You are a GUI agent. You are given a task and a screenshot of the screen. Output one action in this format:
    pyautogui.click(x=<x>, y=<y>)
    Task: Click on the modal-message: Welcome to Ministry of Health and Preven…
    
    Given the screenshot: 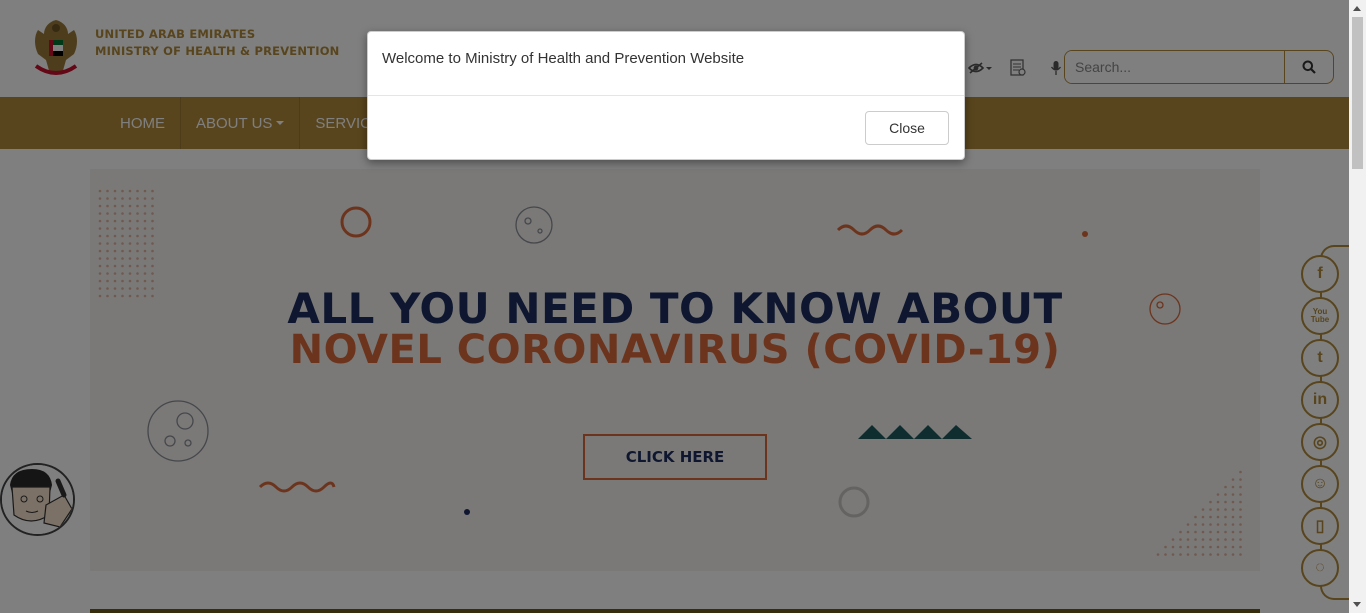 What is the action you would take?
    pyautogui.click(x=666, y=64)
    